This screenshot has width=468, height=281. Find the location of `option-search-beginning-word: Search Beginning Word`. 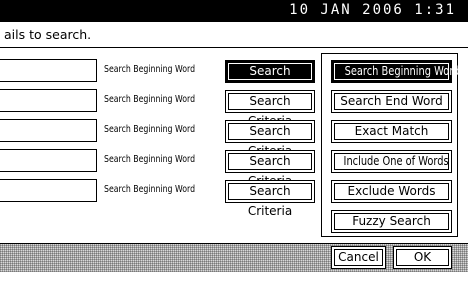

option-search-beginning-word: Search Beginning Word is located at coordinates (395, 71).